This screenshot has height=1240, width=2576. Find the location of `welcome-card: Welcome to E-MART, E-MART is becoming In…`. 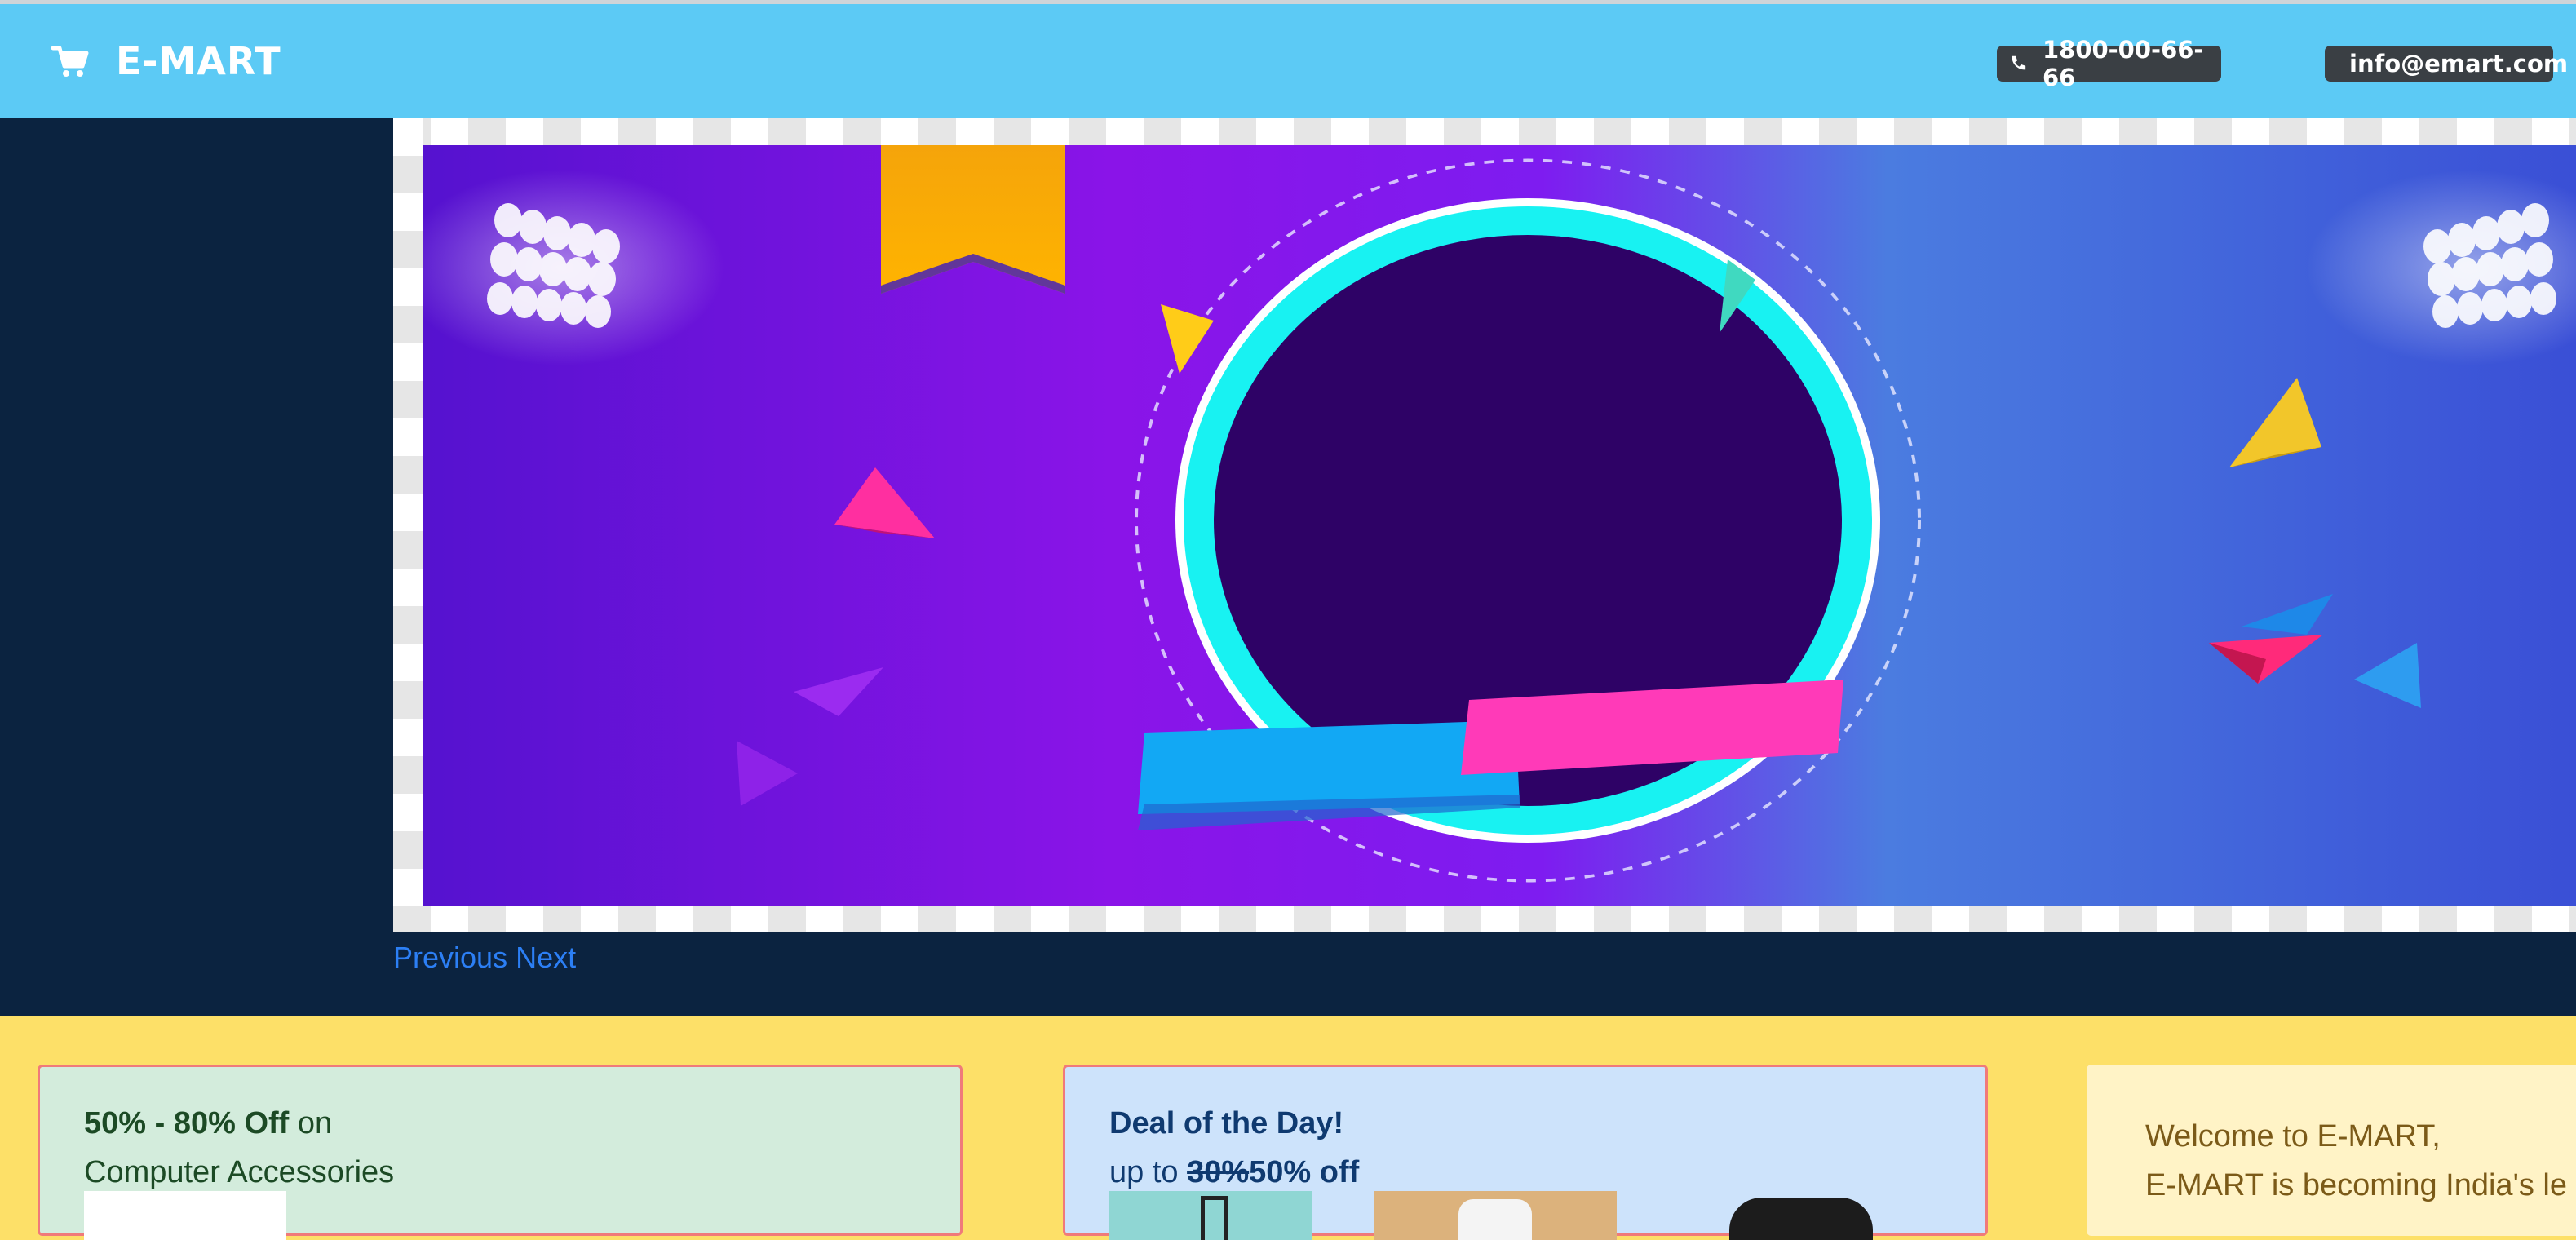

welcome-card: Welcome to E-MART, E-MART is becoming In… is located at coordinates (2331, 1150).